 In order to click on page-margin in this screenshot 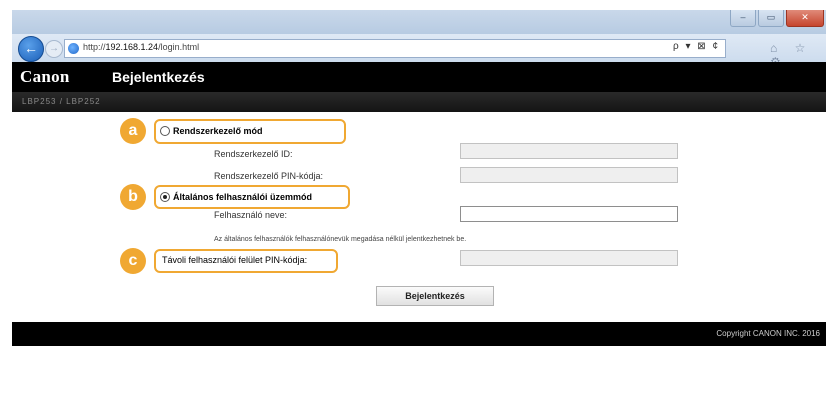, I will do `click(6, 200)`.